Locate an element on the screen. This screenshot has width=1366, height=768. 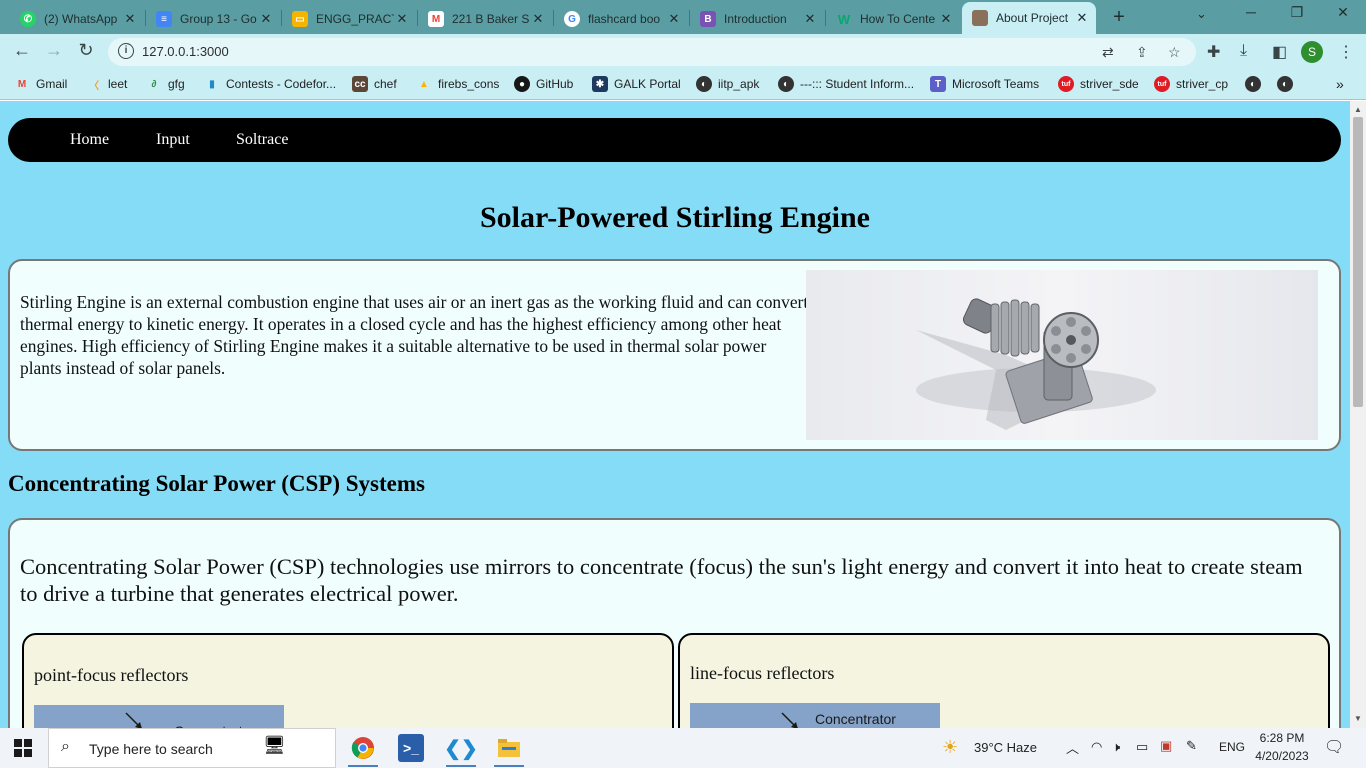
bookmark-striver-cp: tuf striver_cp is located at coordinates (1191, 84).